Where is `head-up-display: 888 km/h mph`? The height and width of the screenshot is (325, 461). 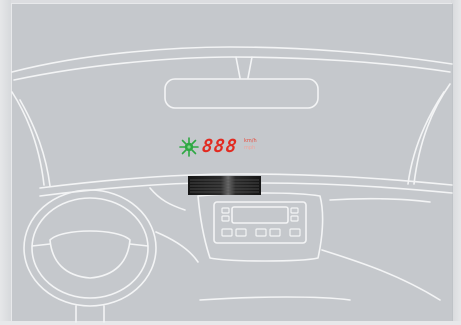
head-up-display: 888 km/h mph is located at coordinates (218, 147).